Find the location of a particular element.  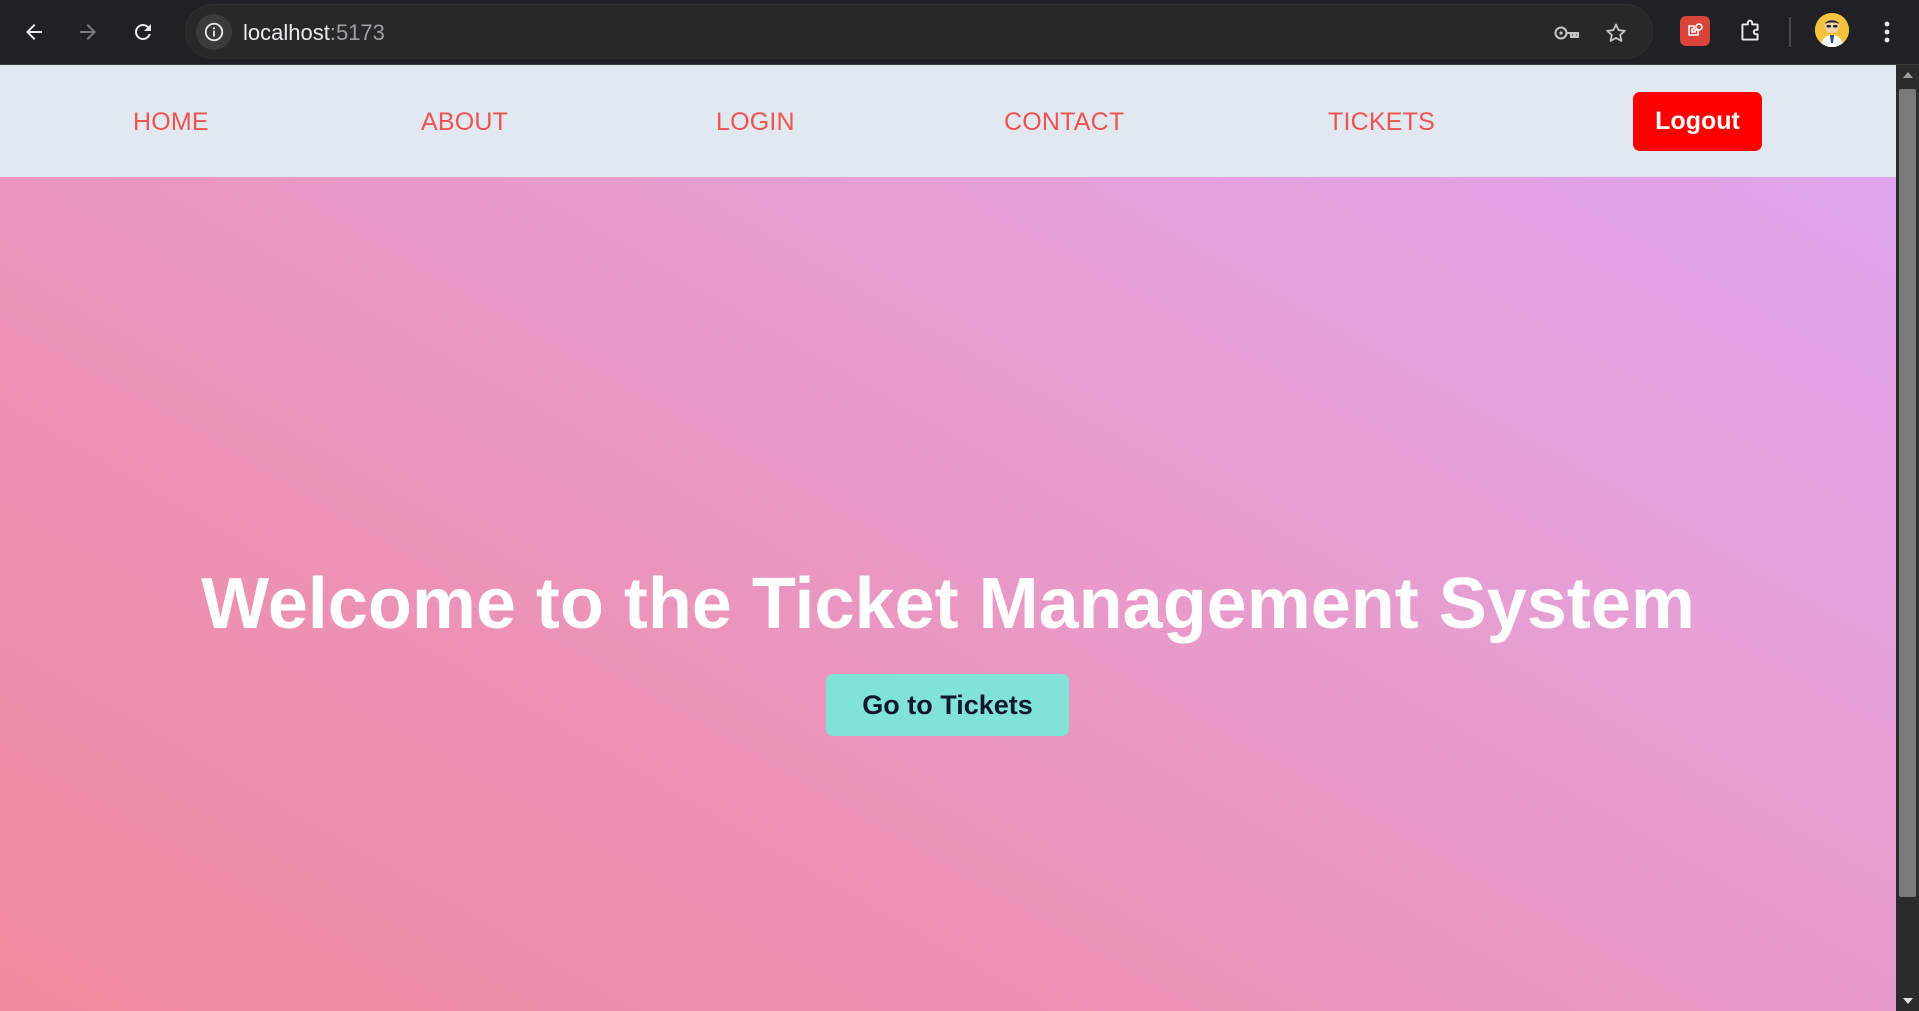

arrow-left-icon is located at coordinates (34, 32).